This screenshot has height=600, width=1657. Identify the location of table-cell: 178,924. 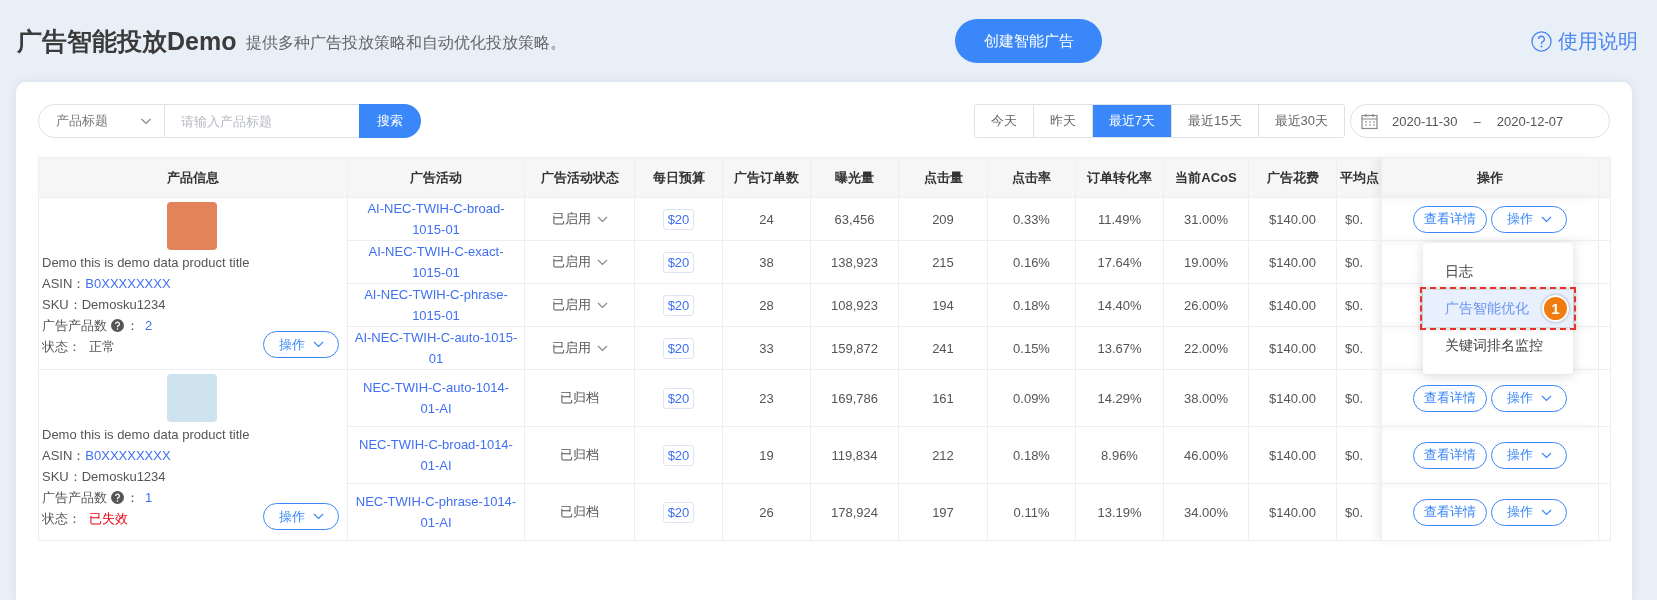
(854, 512).